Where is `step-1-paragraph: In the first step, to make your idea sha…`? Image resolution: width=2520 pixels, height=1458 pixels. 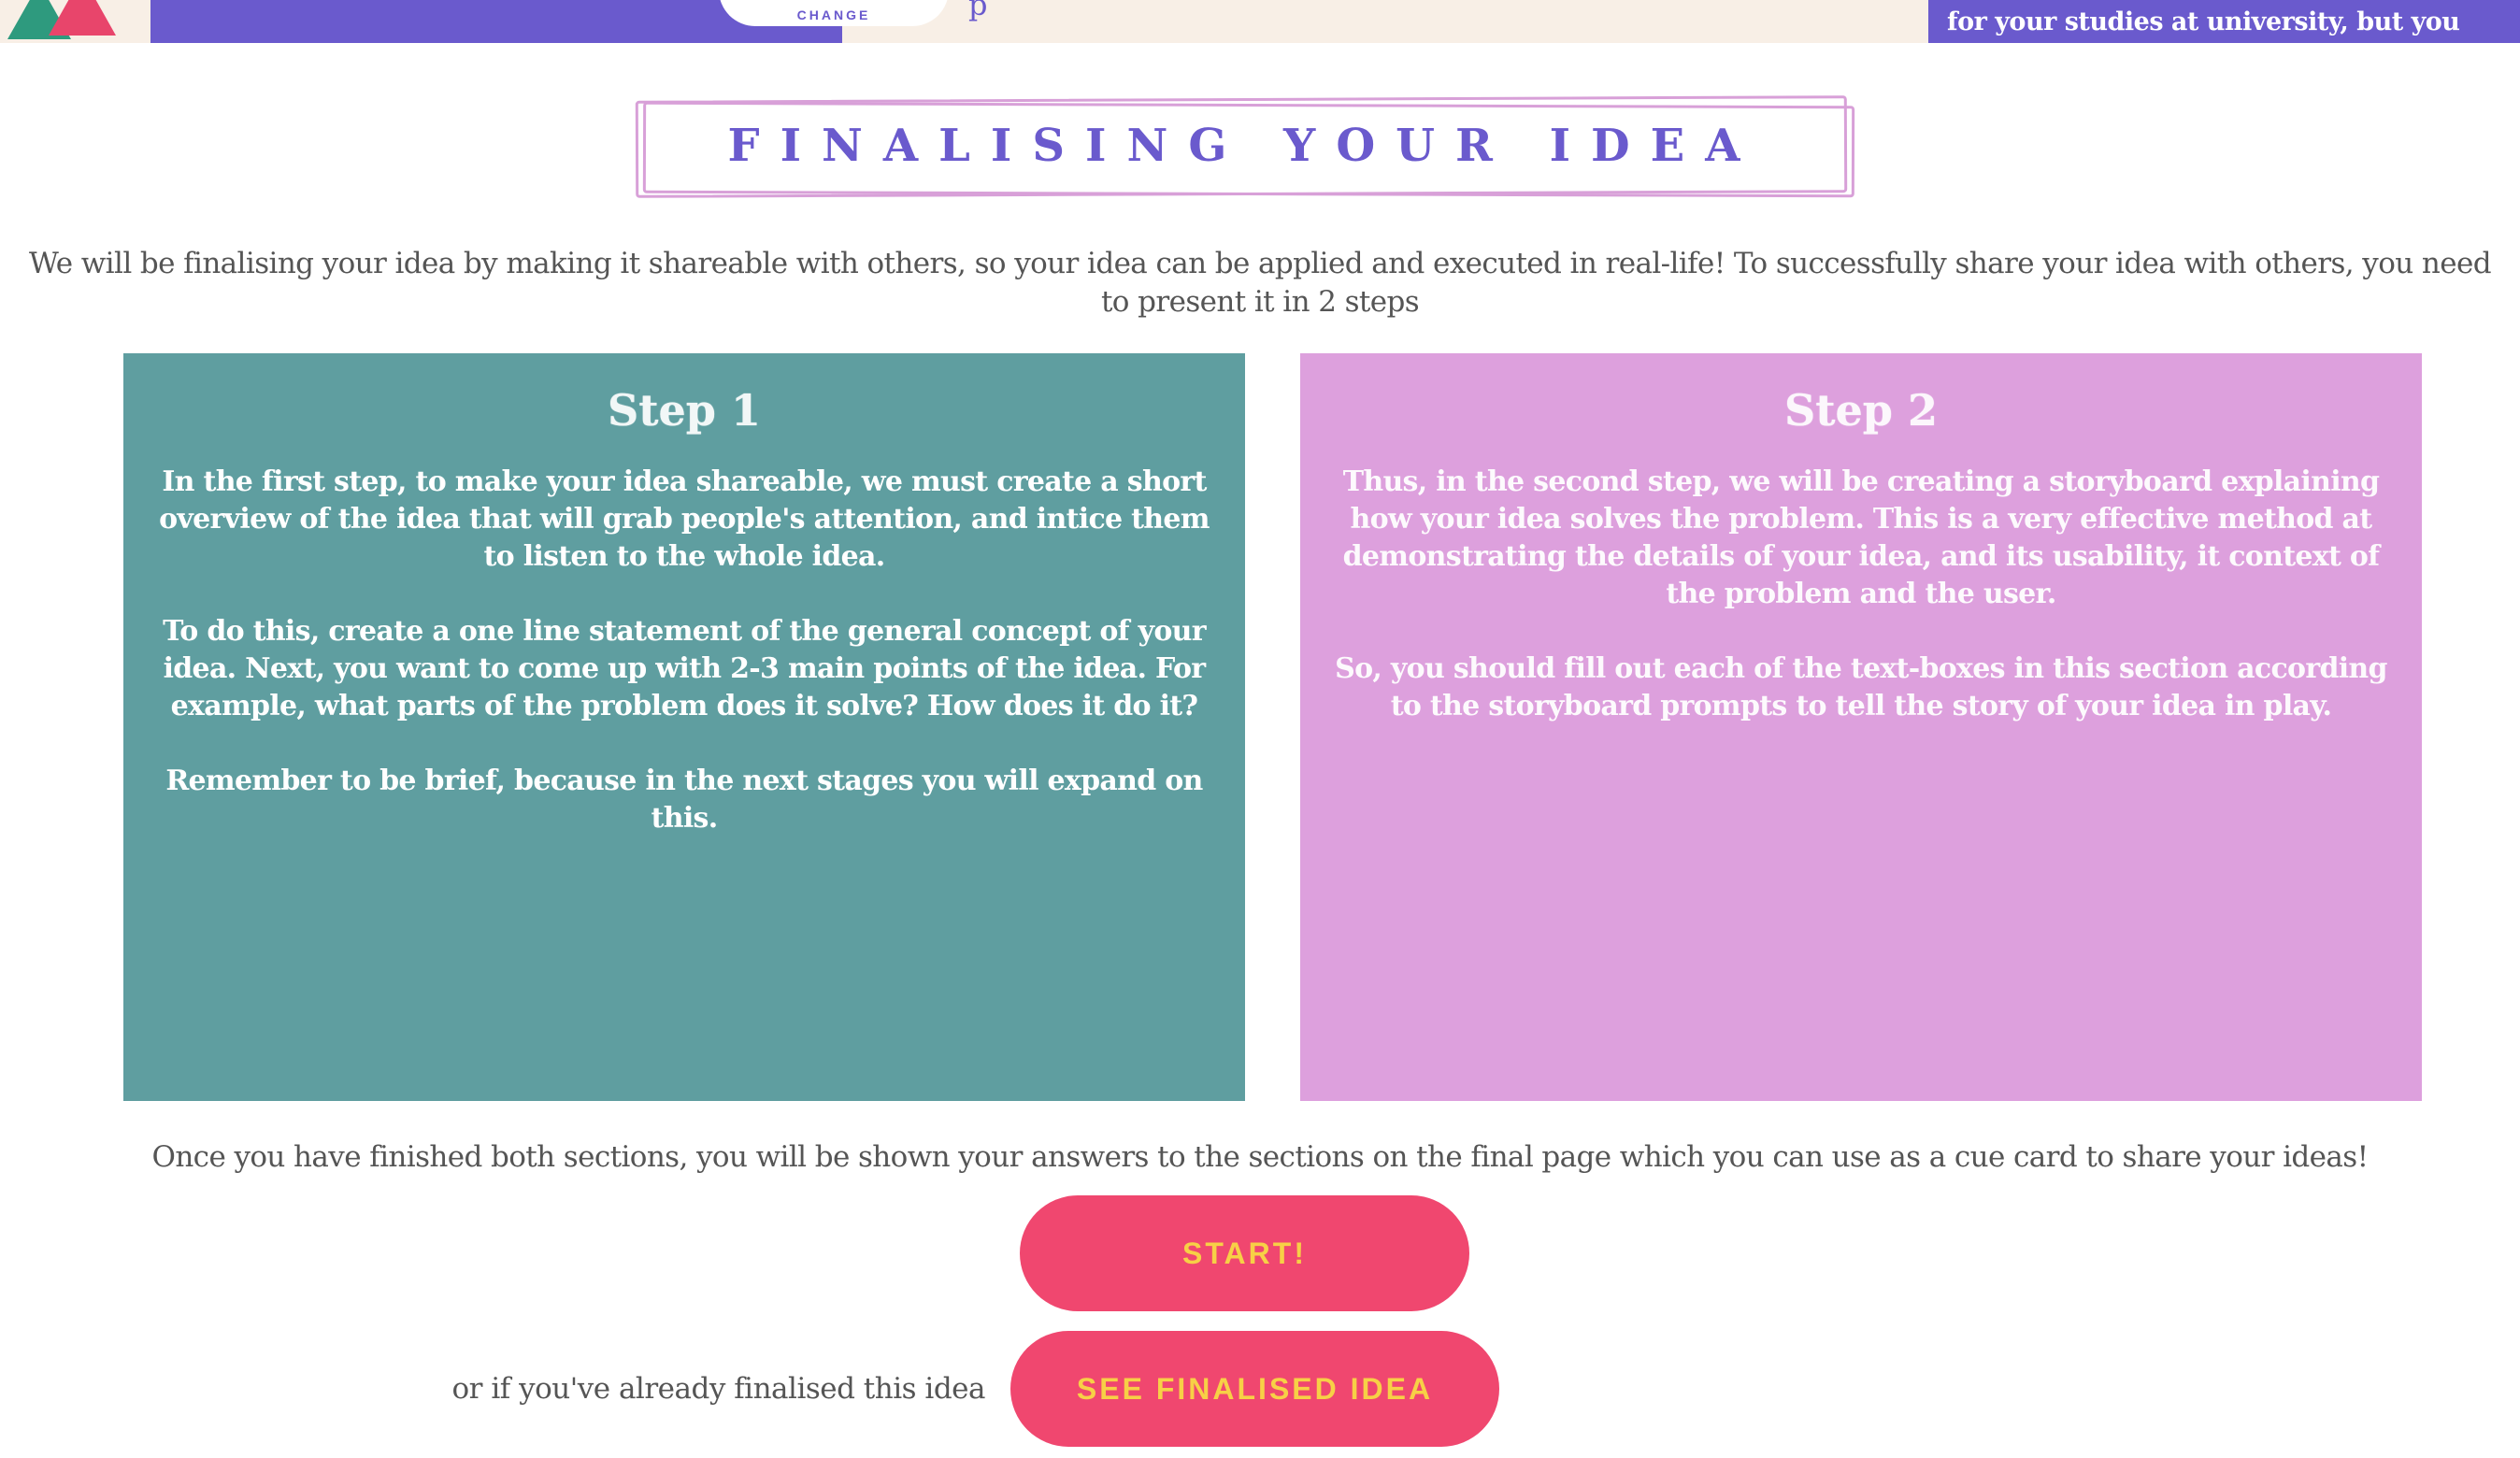 step-1-paragraph: In the first step, to make your idea sha… is located at coordinates (684, 519).